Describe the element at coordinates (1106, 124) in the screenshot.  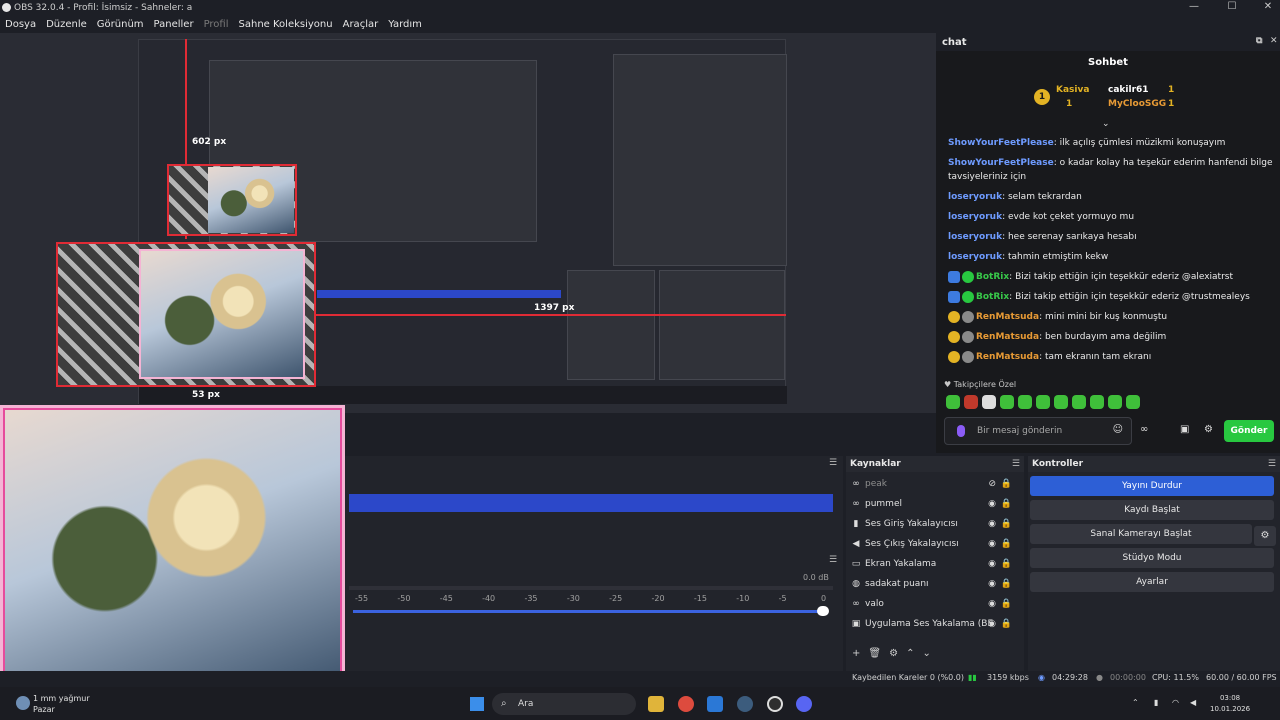
I see `chevron-down-icon: ⌄` at that location.